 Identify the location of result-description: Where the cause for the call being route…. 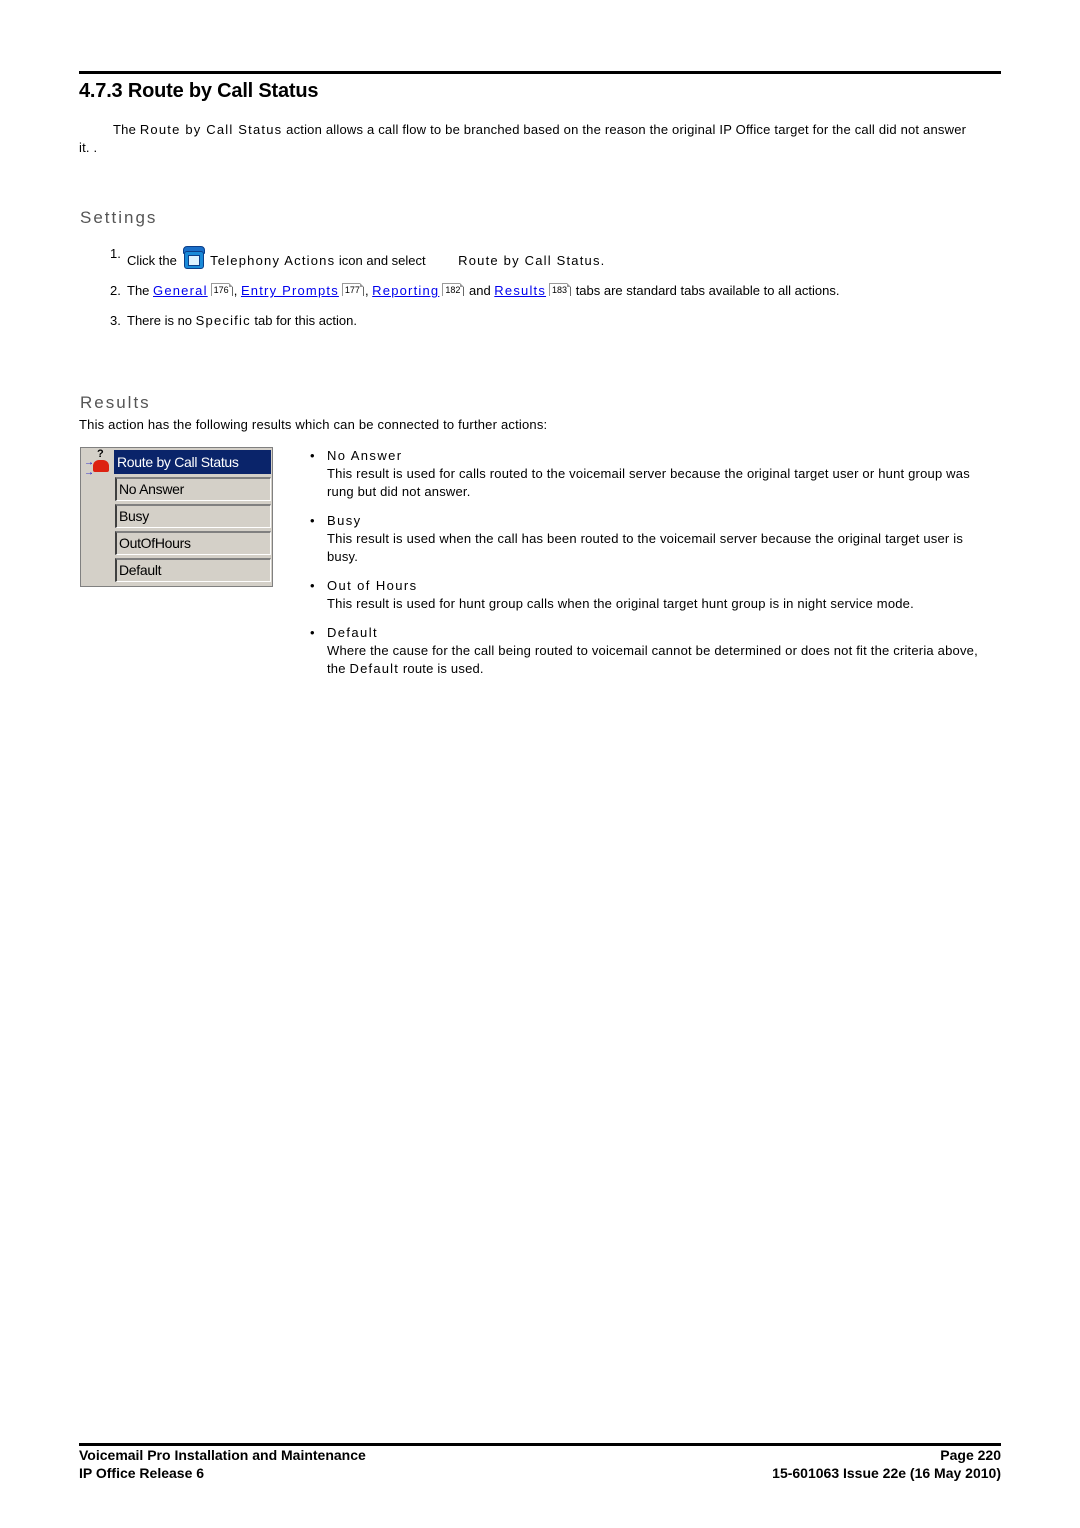
(658, 660).